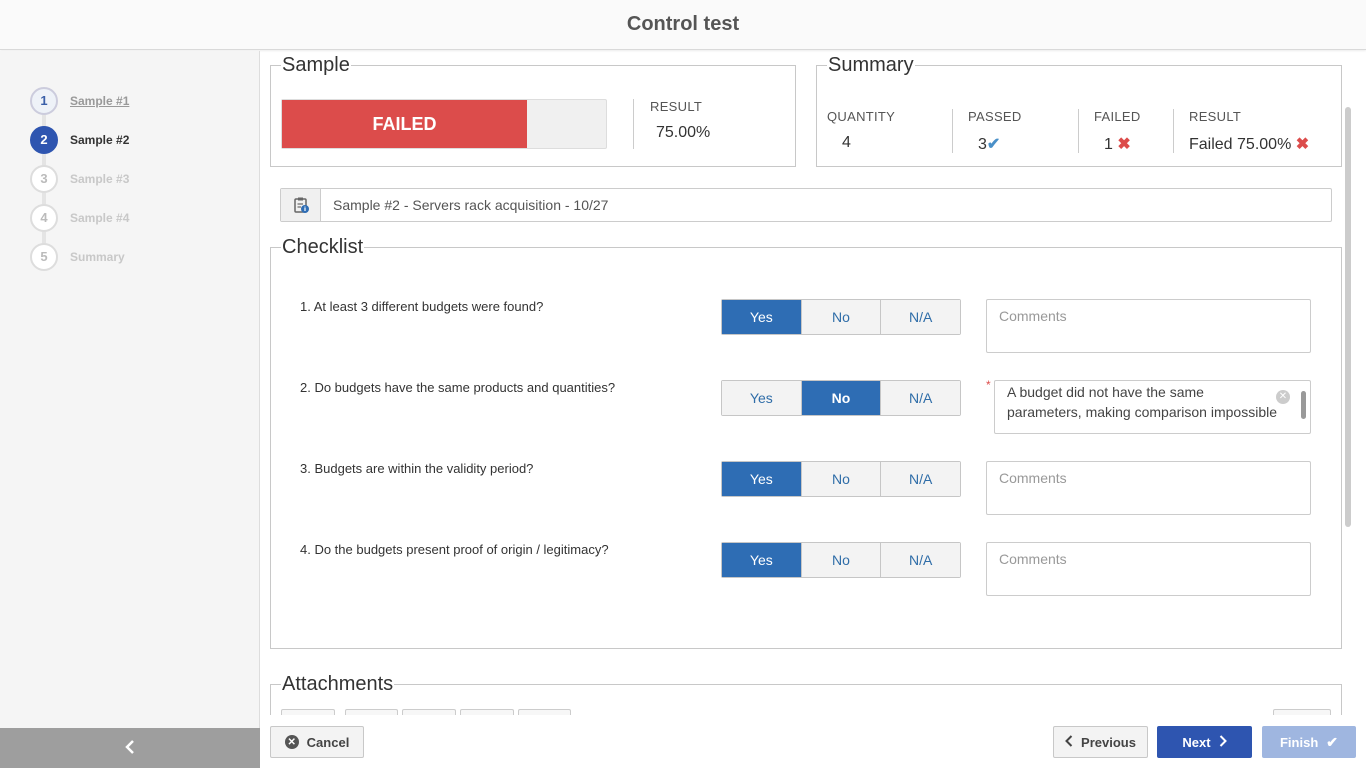 This screenshot has height=768, width=1366. I want to click on footer-bar: ✕ Cancel Previous Next Finish ✔, so click(813, 741).